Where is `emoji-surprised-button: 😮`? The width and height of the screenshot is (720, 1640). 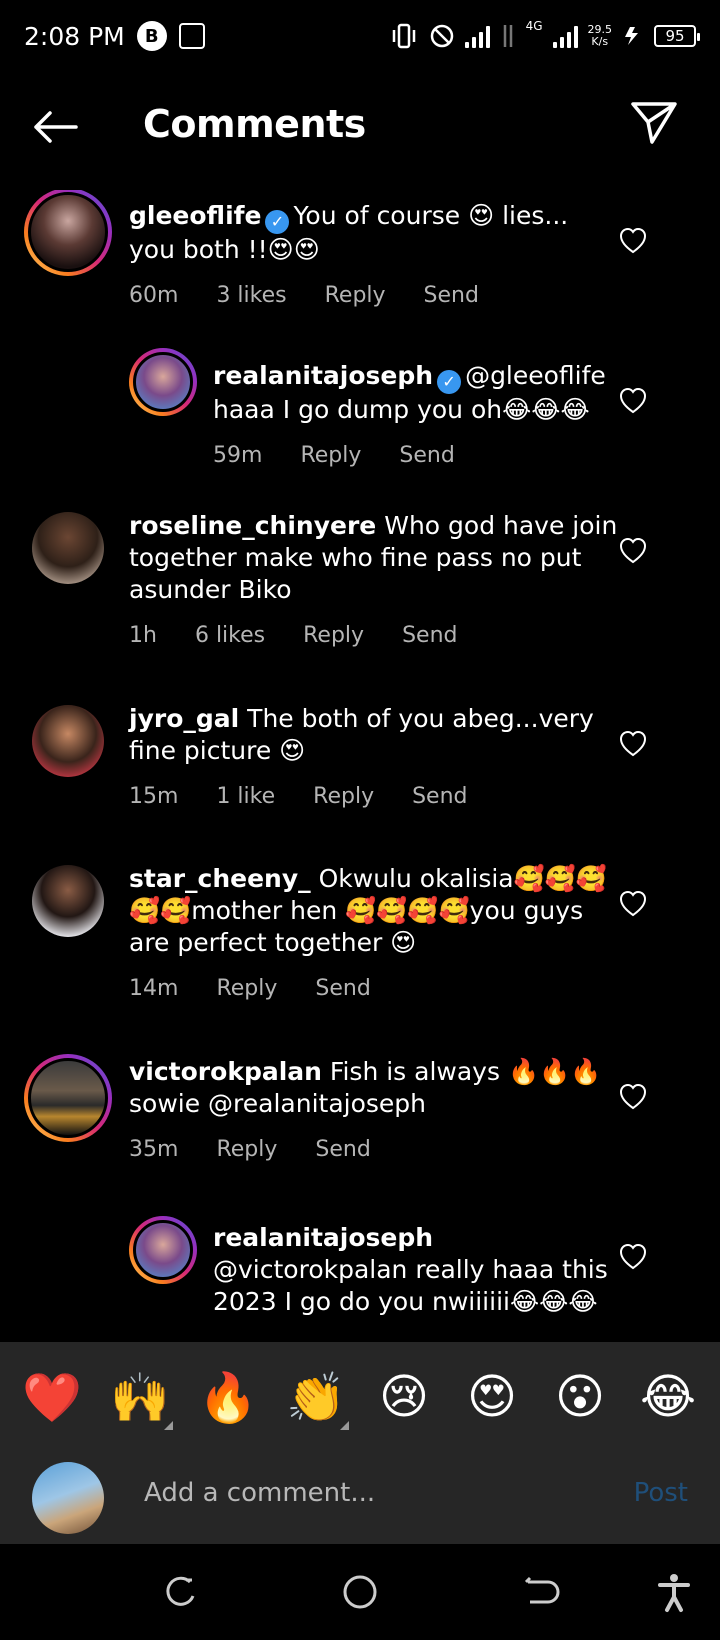
emoji-surprised-button: 😮 is located at coordinates (580, 1397).